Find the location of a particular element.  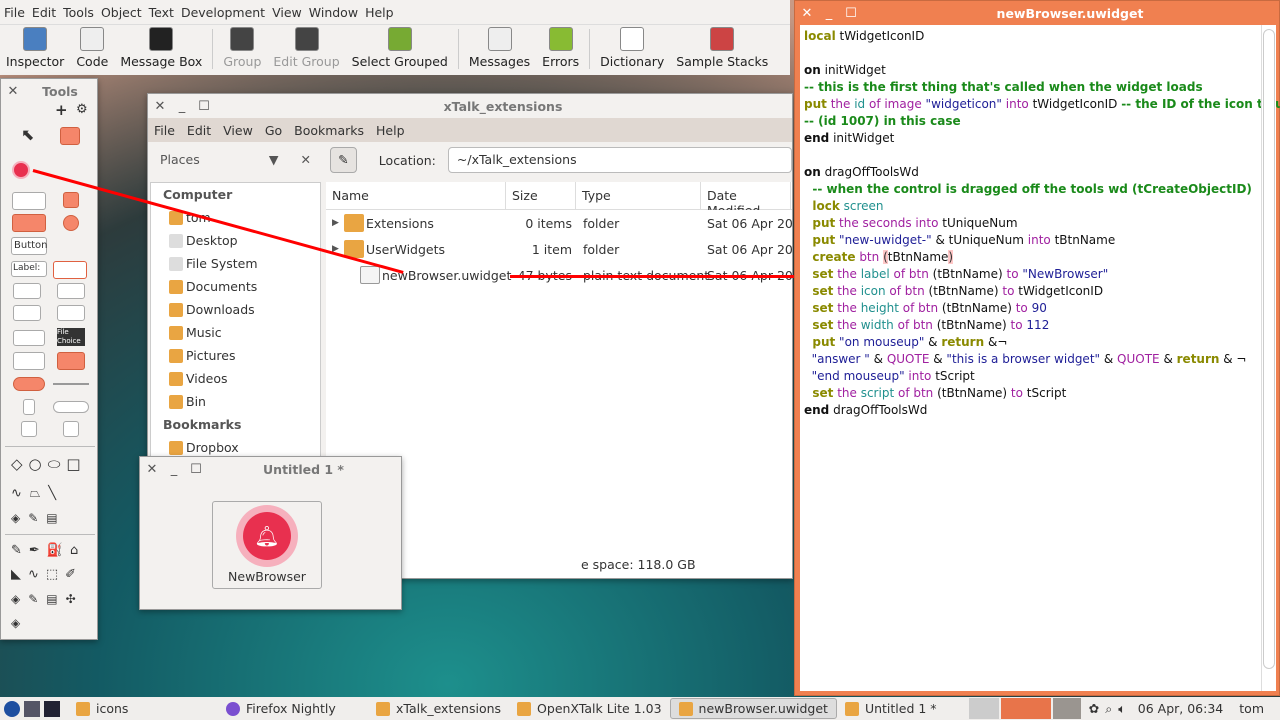

file-row: ▶ Extensions 0 items folder Sat 06 Apr 2024 is located at coordinates (567, 223).